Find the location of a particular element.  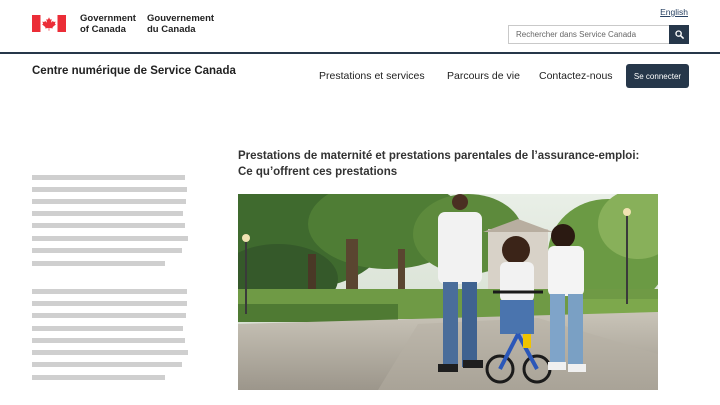

search-form is located at coordinates (598, 34).